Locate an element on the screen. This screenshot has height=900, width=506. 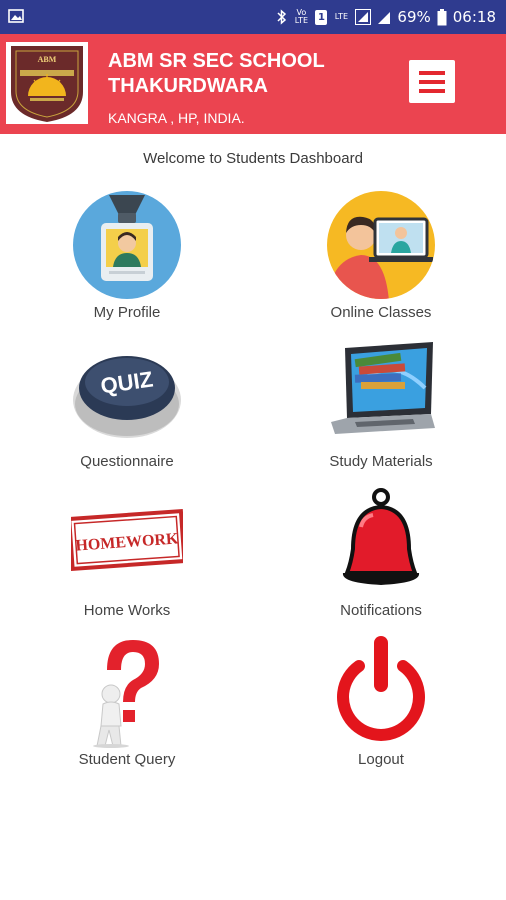
welcome-text: Welcome to Students Dashboard is located at coordinates (253, 158).